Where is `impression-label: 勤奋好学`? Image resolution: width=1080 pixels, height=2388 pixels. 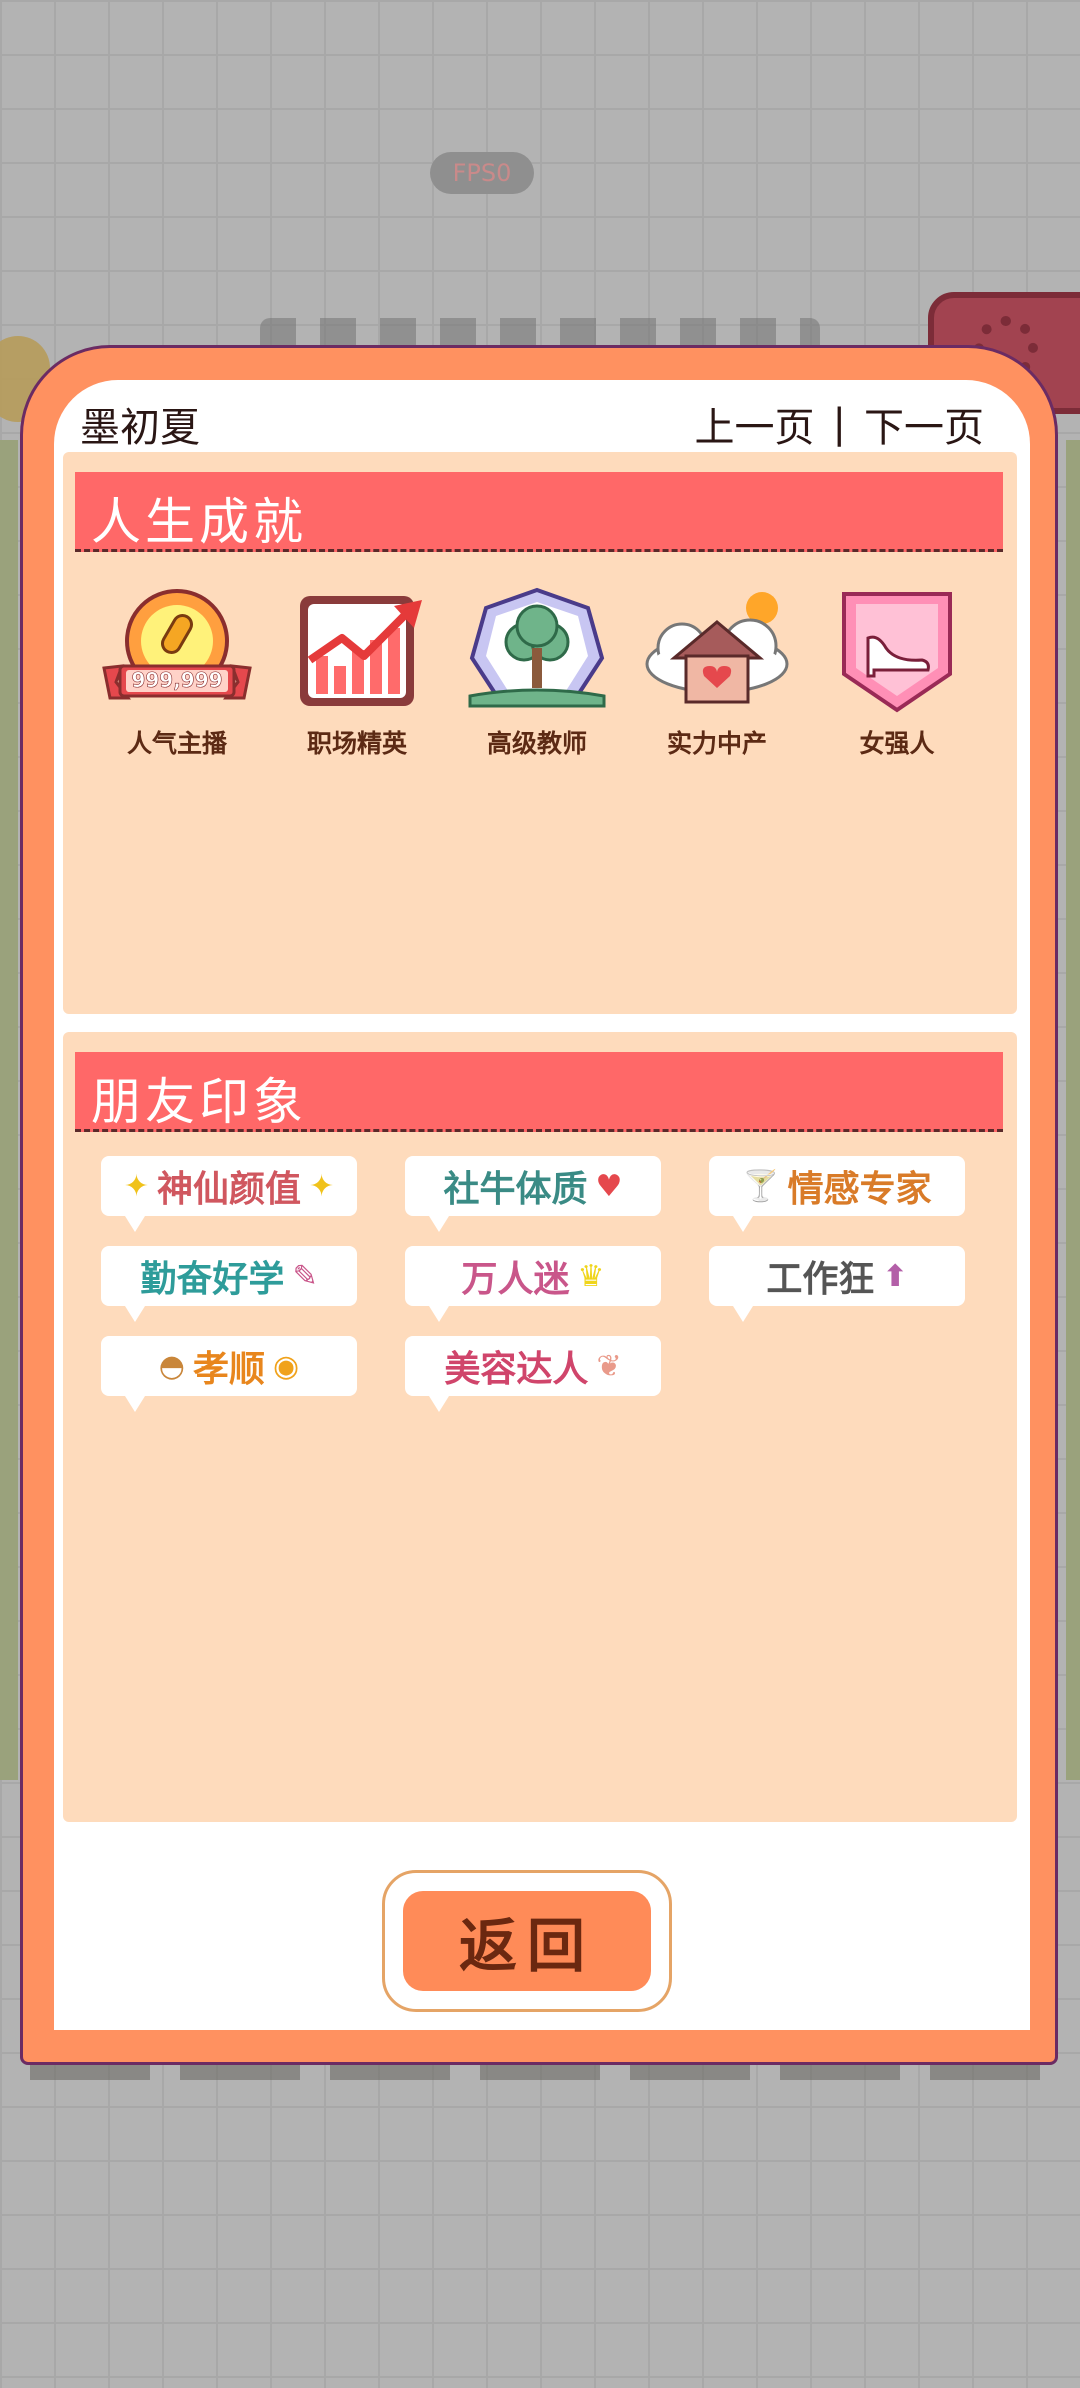
impression-label: 勤奋好学 is located at coordinates (212, 1279).